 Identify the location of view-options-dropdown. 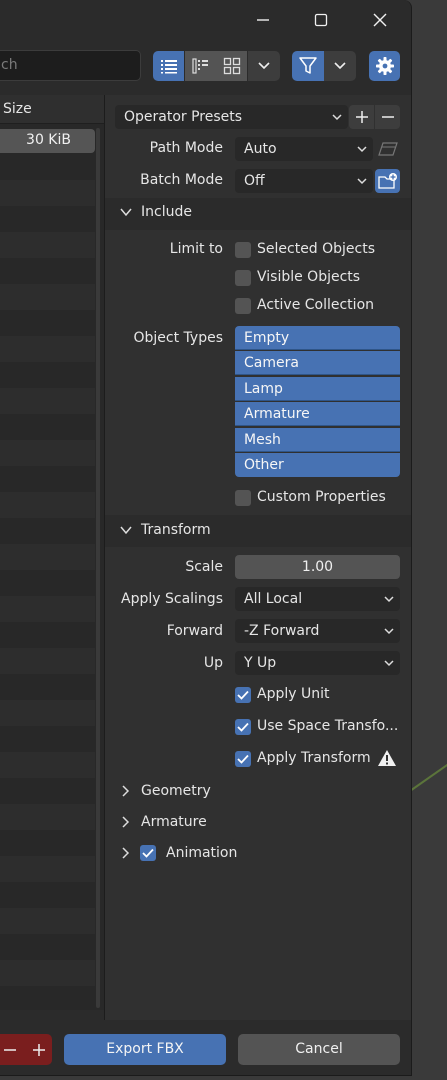
(264, 66).